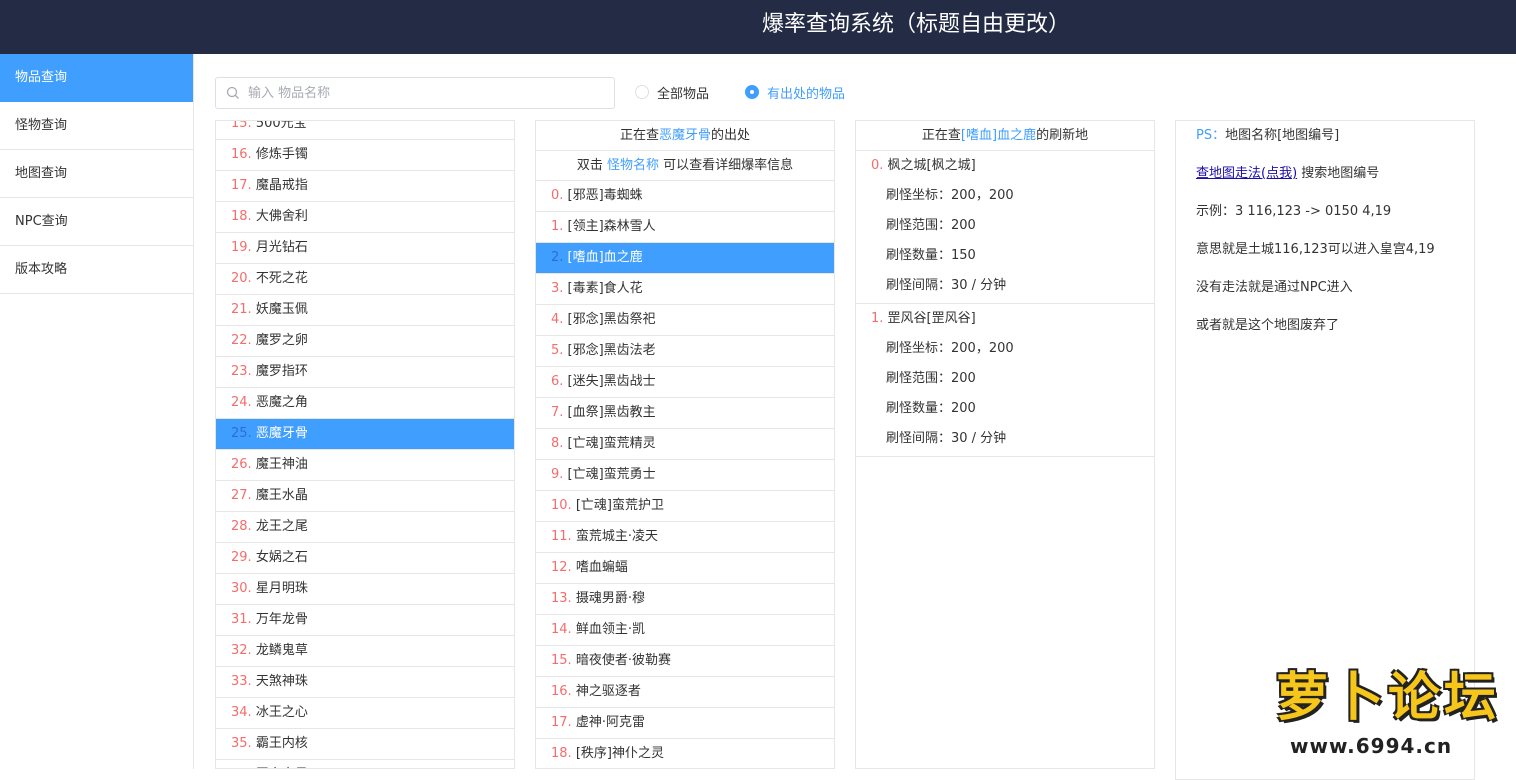 The image size is (1516, 780). I want to click on list-item-name: [领主]森林雪人, so click(609, 226).